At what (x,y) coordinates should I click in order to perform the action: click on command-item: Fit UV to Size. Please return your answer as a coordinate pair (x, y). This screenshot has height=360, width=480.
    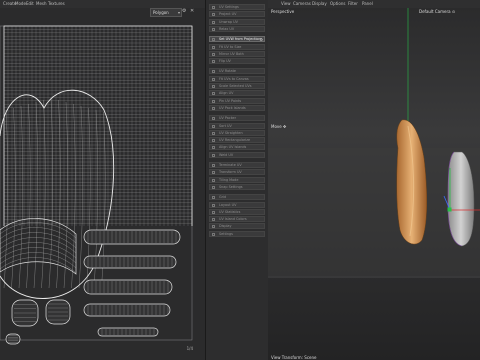
    Looking at the image, I should click on (237, 46).